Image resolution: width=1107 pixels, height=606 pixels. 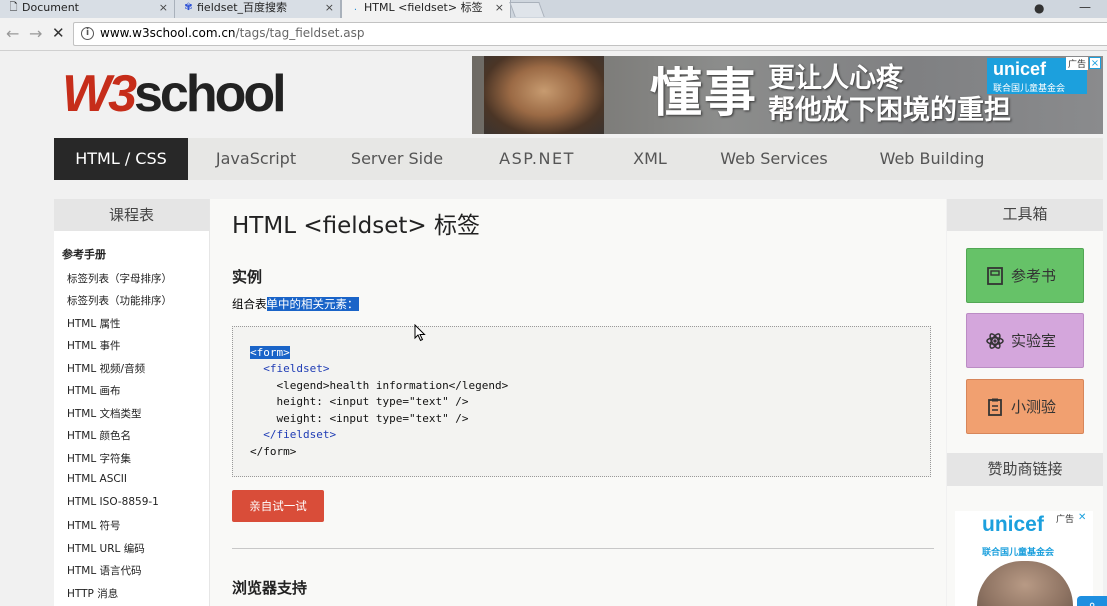 What do you see at coordinates (58, 33) in the screenshot?
I see `stop-icon: ✕` at bounding box center [58, 33].